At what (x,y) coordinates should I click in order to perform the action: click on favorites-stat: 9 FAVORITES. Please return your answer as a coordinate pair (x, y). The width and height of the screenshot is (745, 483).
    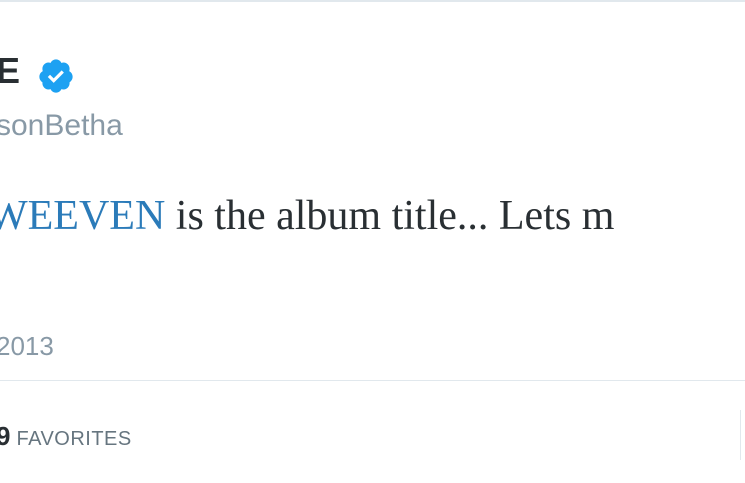
    Looking at the image, I should click on (66, 436).